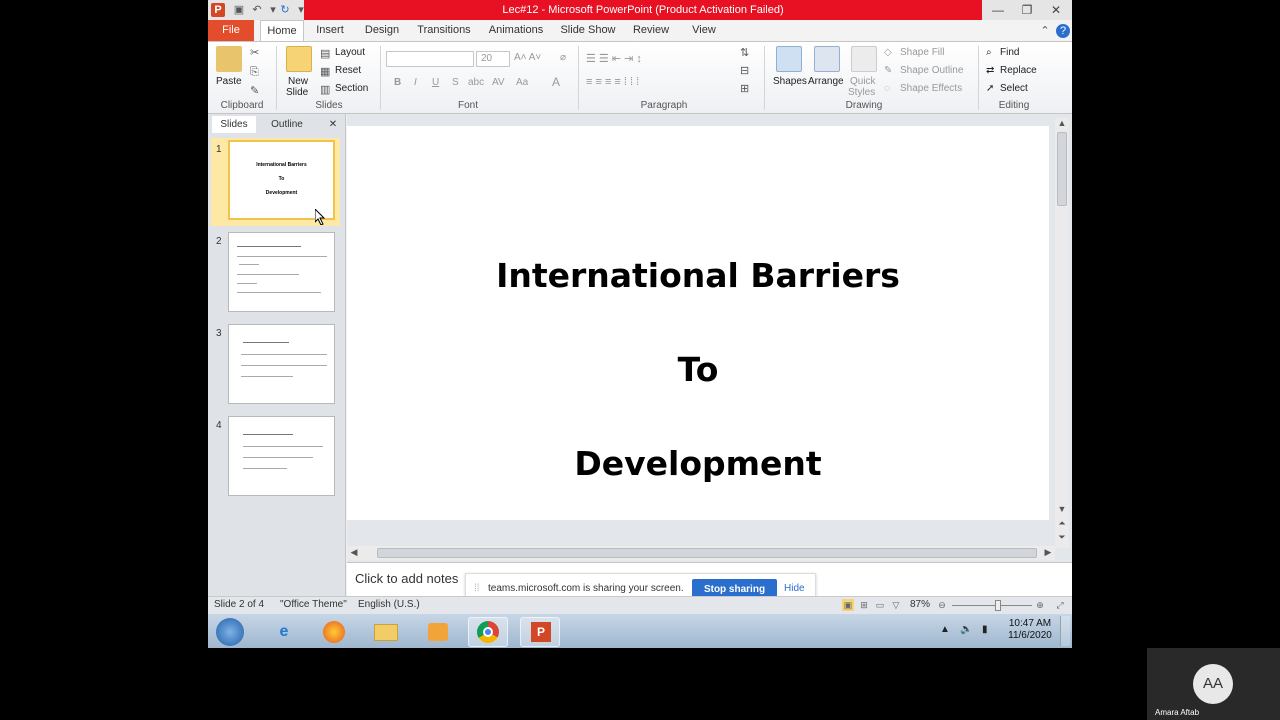  Describe the element at coordinates (992, 605) in the screenshot. I see `zoom-slider` at that location.